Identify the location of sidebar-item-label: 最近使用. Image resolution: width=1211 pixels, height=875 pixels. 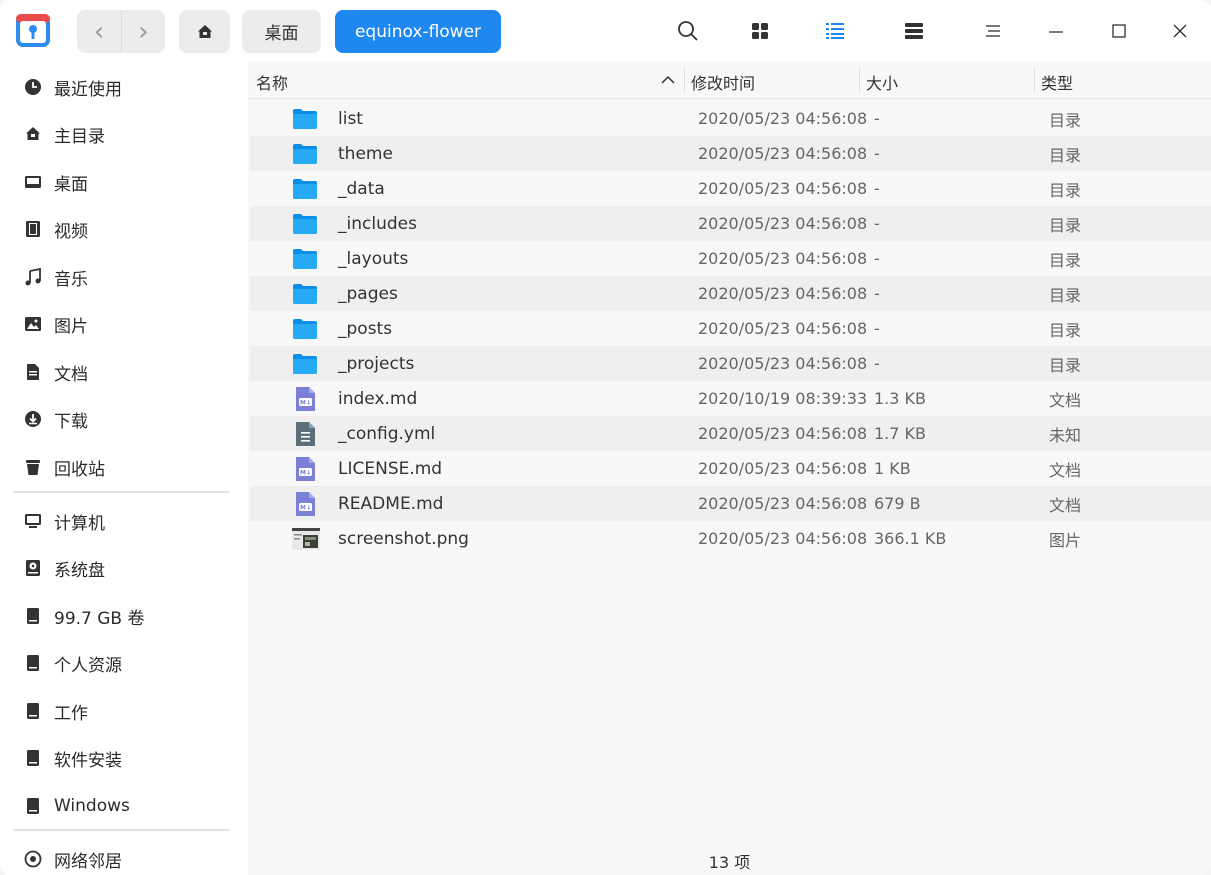
(88, 89).